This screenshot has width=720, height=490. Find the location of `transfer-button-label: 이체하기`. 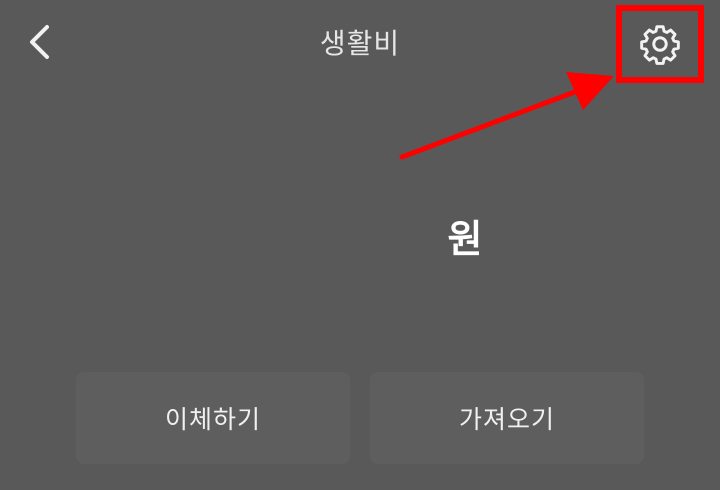

transfer-button-label: 이체하기 is located at coordinates (212, 419).